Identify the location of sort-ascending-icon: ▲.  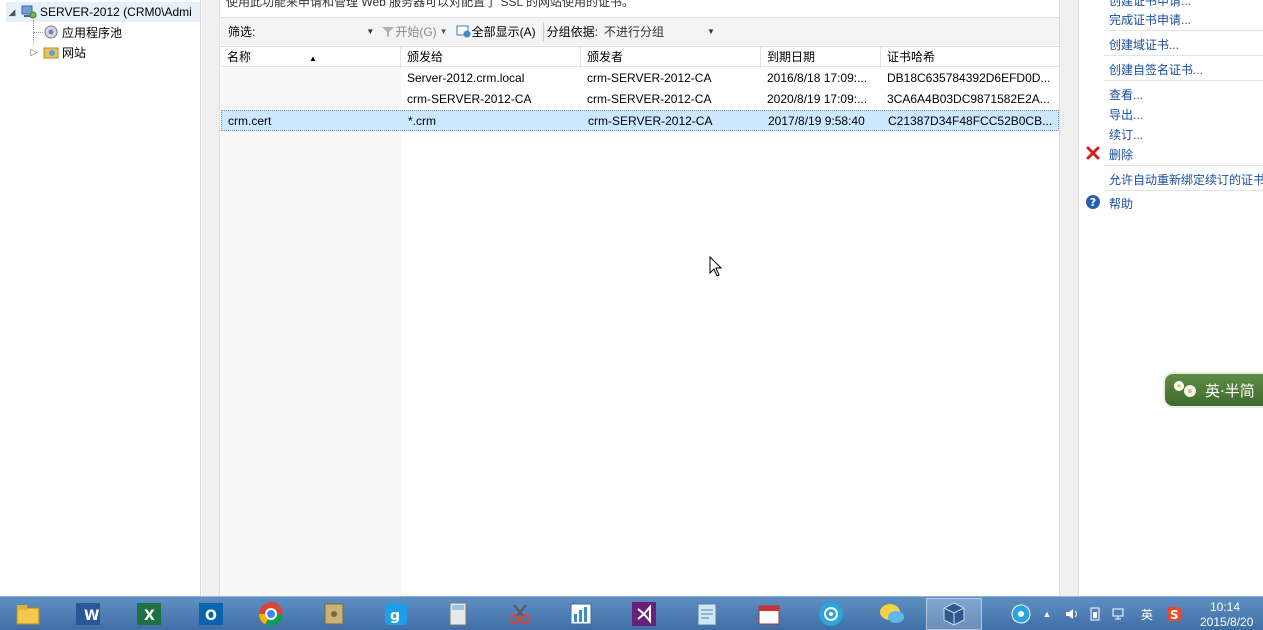
(313, 58).